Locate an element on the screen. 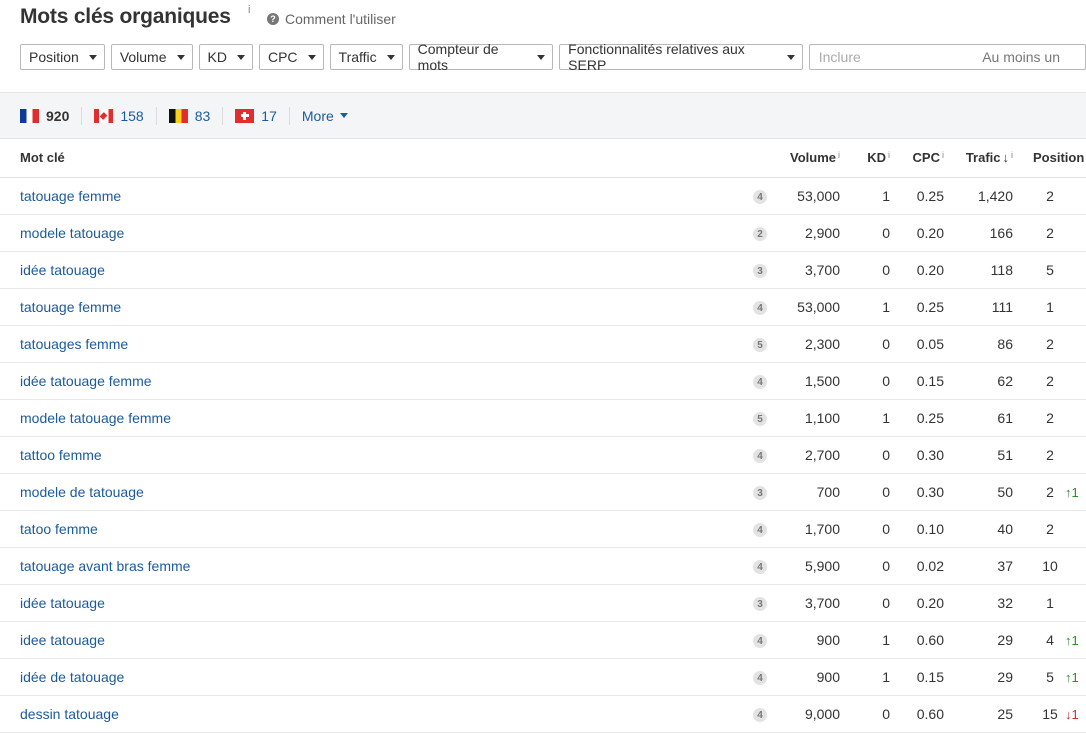 The height and width of the screenshot is (733, 1086). country-tab-fr: 920 is located at coordinates (51, 115).